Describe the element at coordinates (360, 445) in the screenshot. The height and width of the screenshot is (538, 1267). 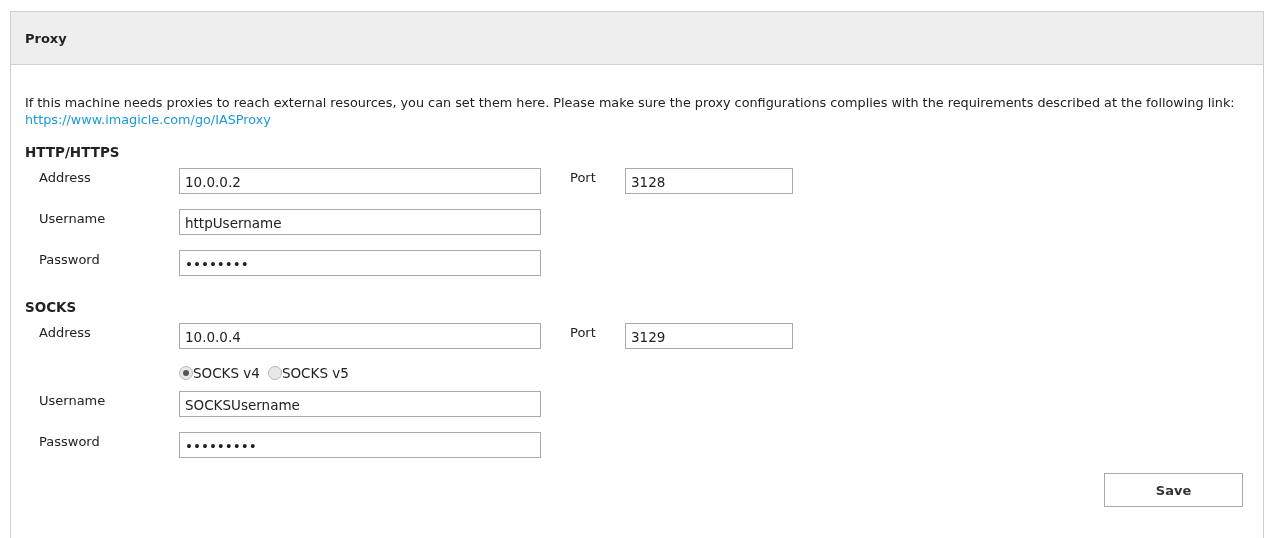
I see `text-field: •••••••••` at that location.